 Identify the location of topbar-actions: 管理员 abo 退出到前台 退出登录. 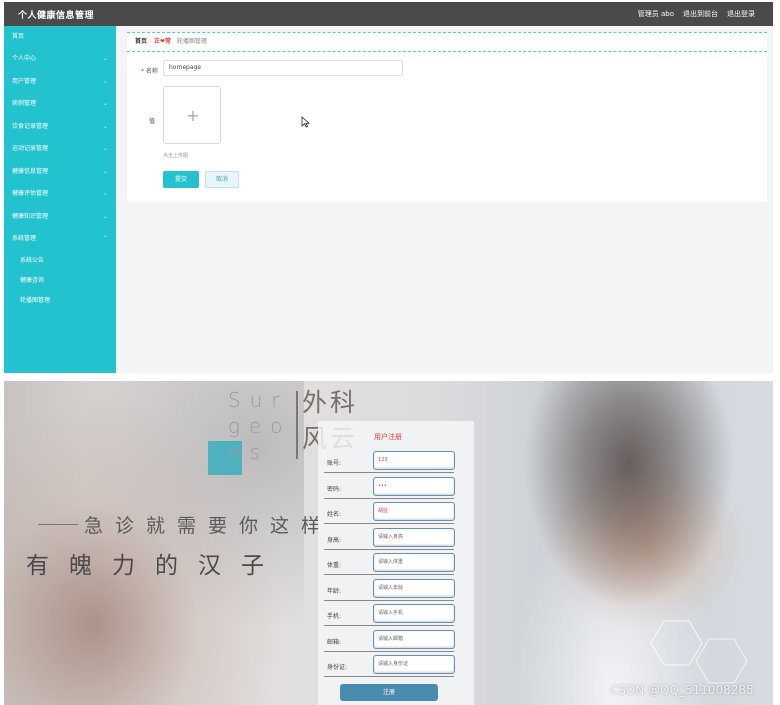
(696, 14).